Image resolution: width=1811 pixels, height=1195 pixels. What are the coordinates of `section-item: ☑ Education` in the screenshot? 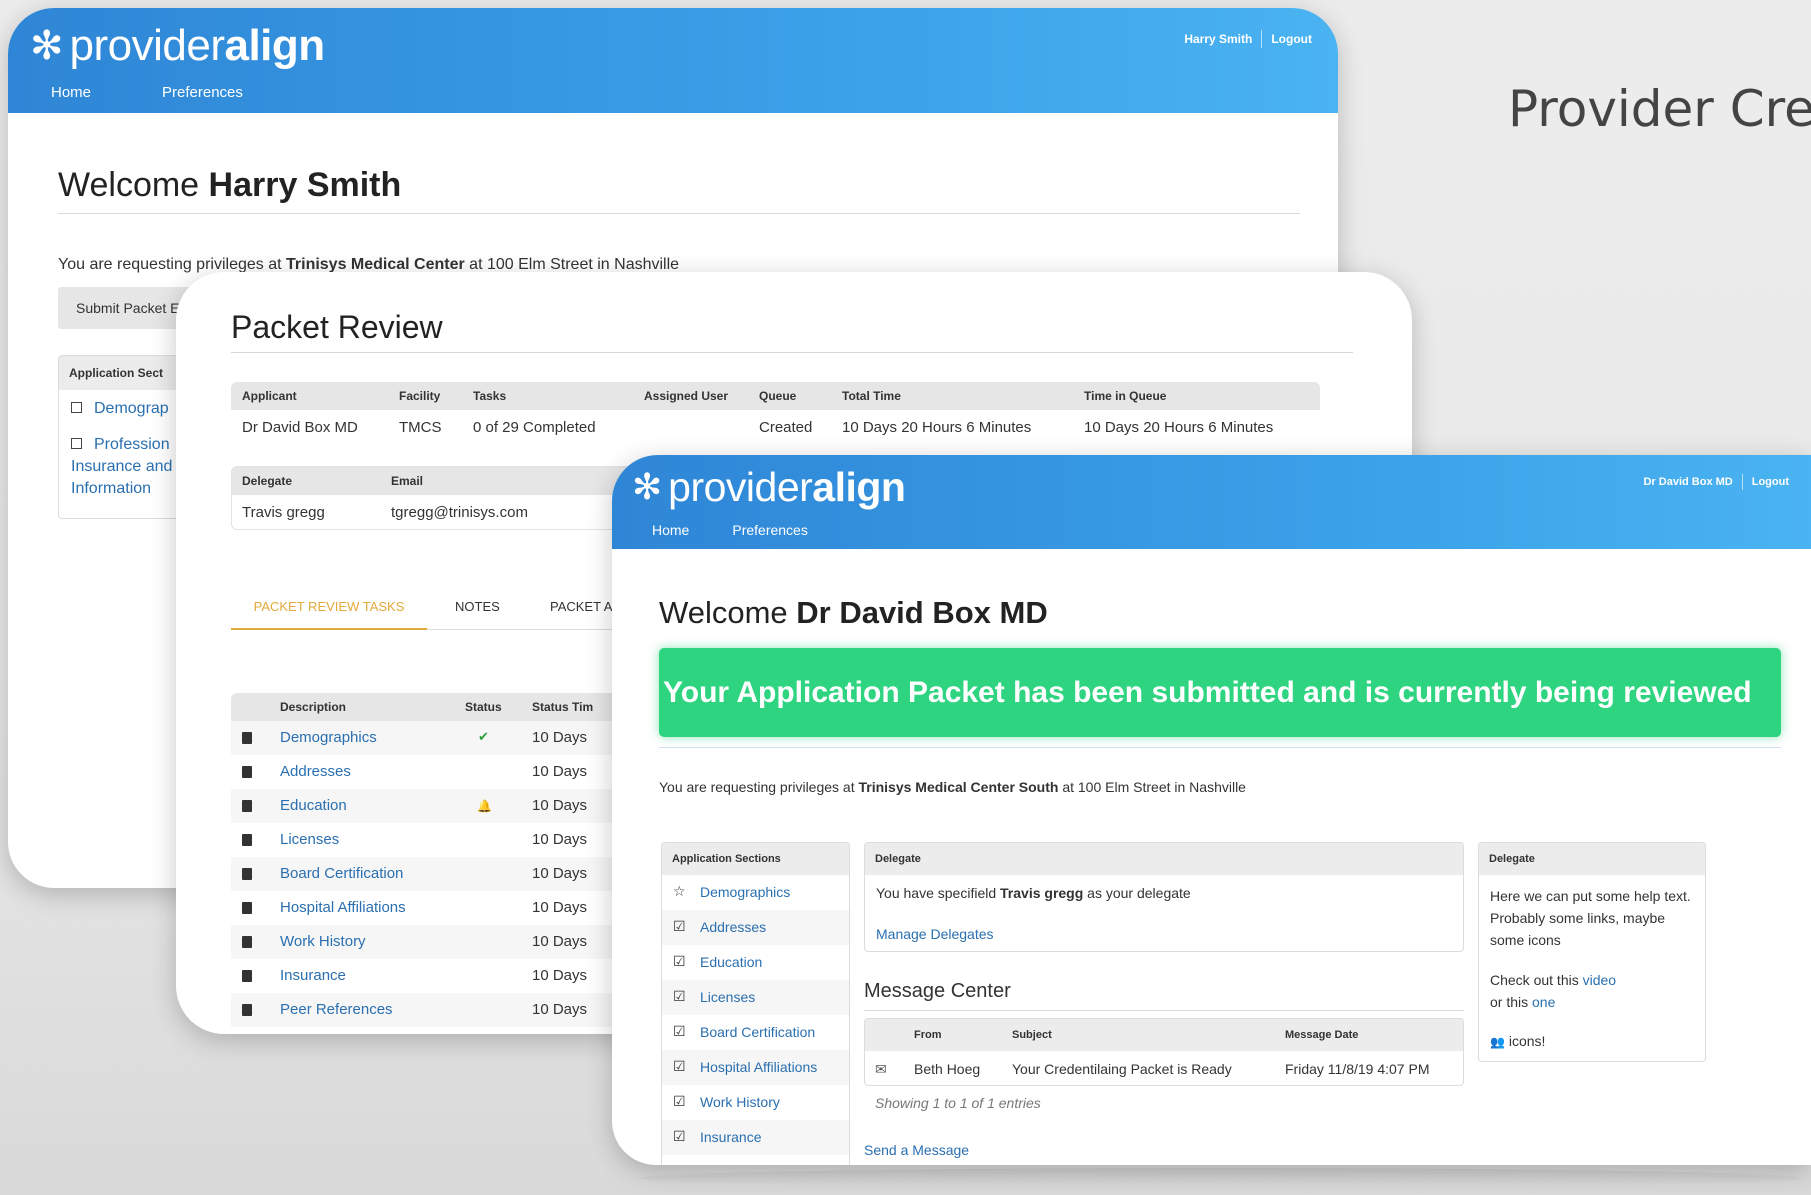 It's located at (755, 962).